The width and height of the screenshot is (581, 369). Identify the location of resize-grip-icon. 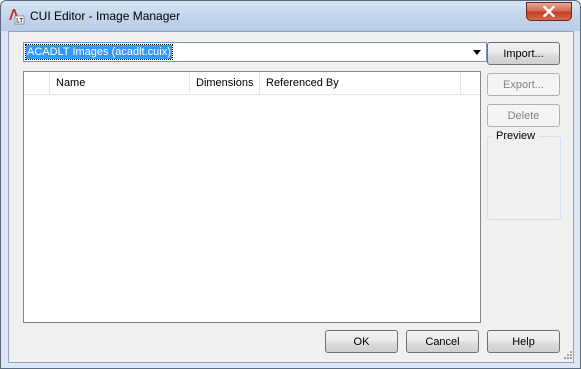
(567, 356).